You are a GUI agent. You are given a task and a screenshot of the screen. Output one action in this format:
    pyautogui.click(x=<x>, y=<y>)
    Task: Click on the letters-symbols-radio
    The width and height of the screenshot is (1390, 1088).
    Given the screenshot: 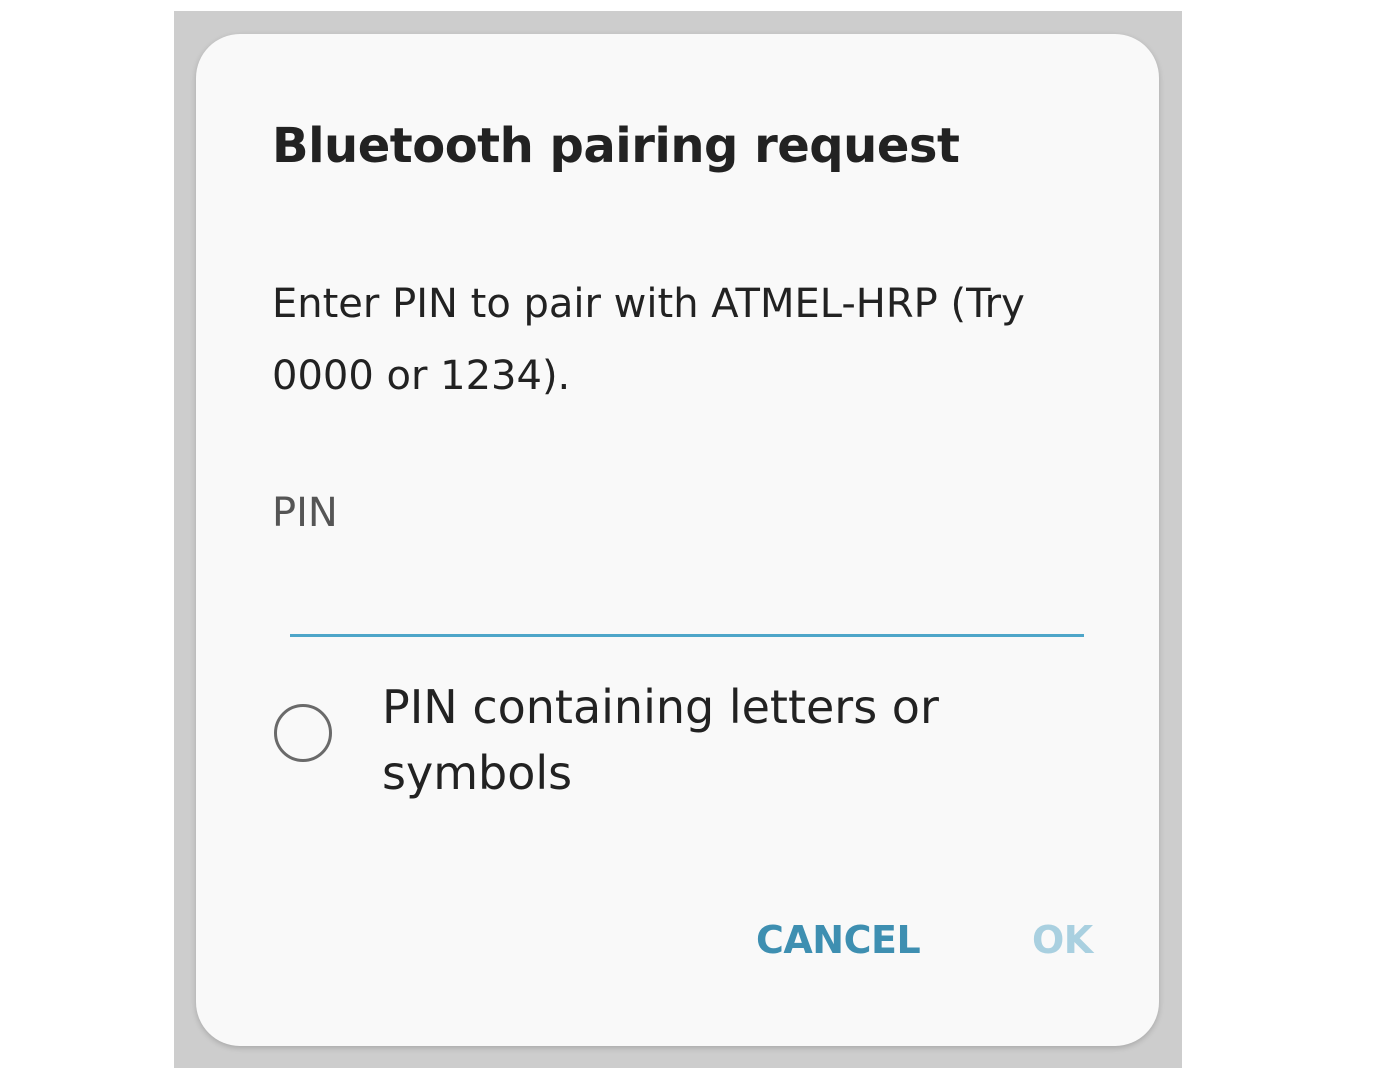 What is the action you would take?
    pyautogui.click(x=303, y=733)
    